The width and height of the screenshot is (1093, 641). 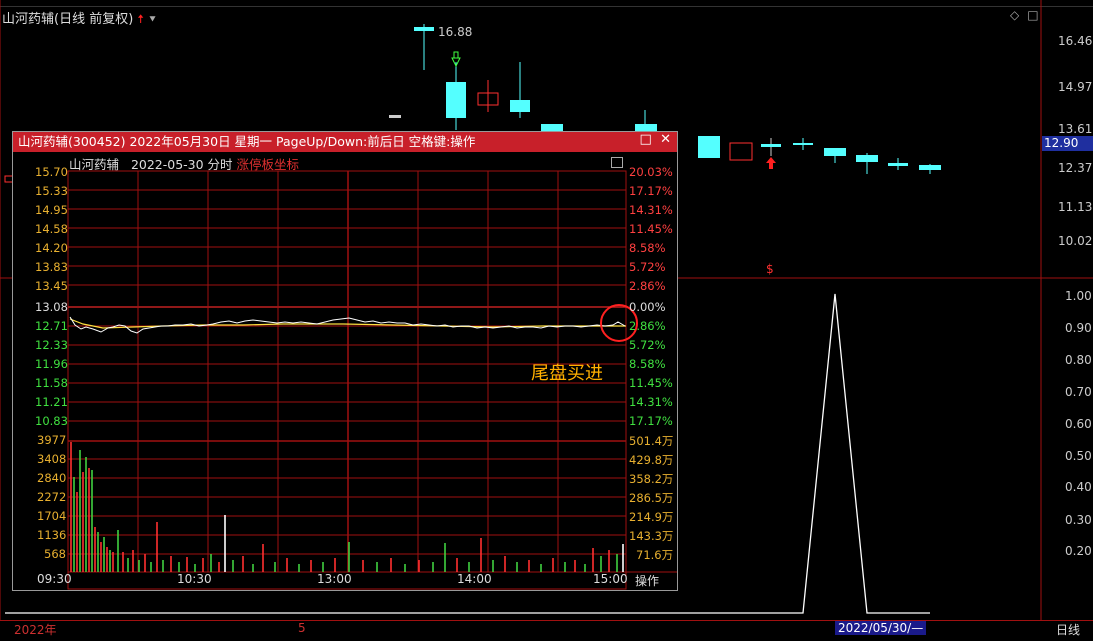 What do you see at coordinates (474, 579) in the screenshot?
I see `time-tick: 14:00` at bounding box center [474, 579].